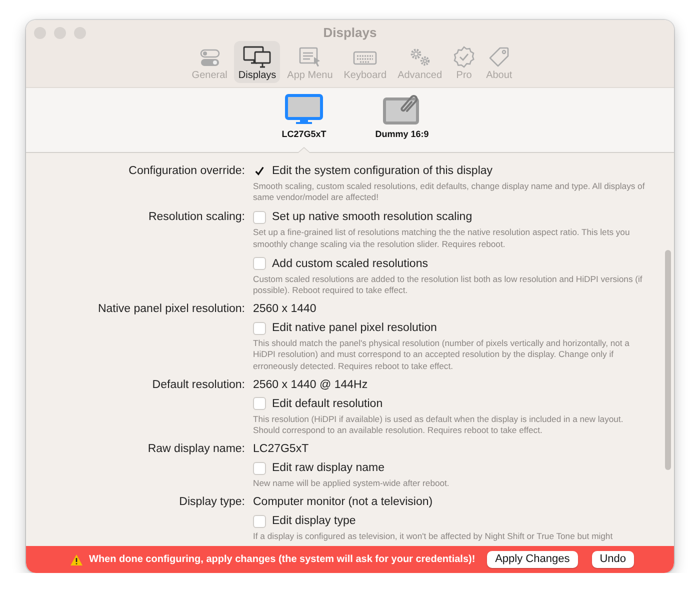 The width and height of the screenshot is (700, 606). I want to click on help-text: Set up a fine-grained list of resolutions matching the the native resolution aspect ratio. This lets you smoothly change scaling via the resolution slider. Requires reboot., so click(442, 238).